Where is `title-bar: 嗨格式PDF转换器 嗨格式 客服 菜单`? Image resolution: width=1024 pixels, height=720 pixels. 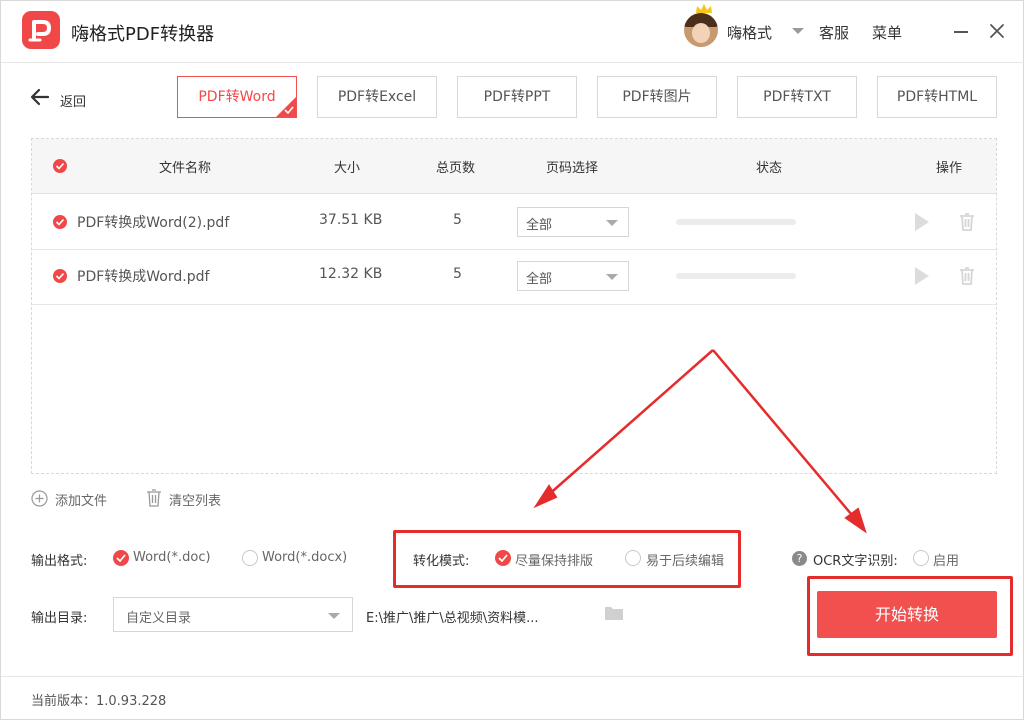 title-bar: 嗨格式PDF转换器 嗨格式 客服 菜单 is located at coordinates (512, 32).